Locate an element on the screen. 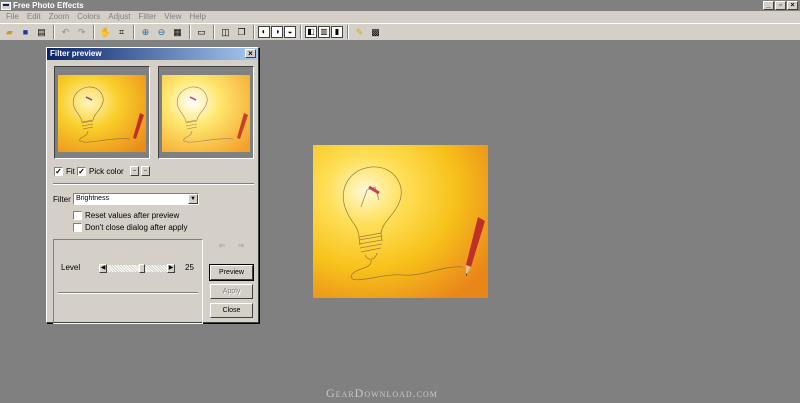  fit-checkbox: ✓ Fit is located at coordinates (64, 171).